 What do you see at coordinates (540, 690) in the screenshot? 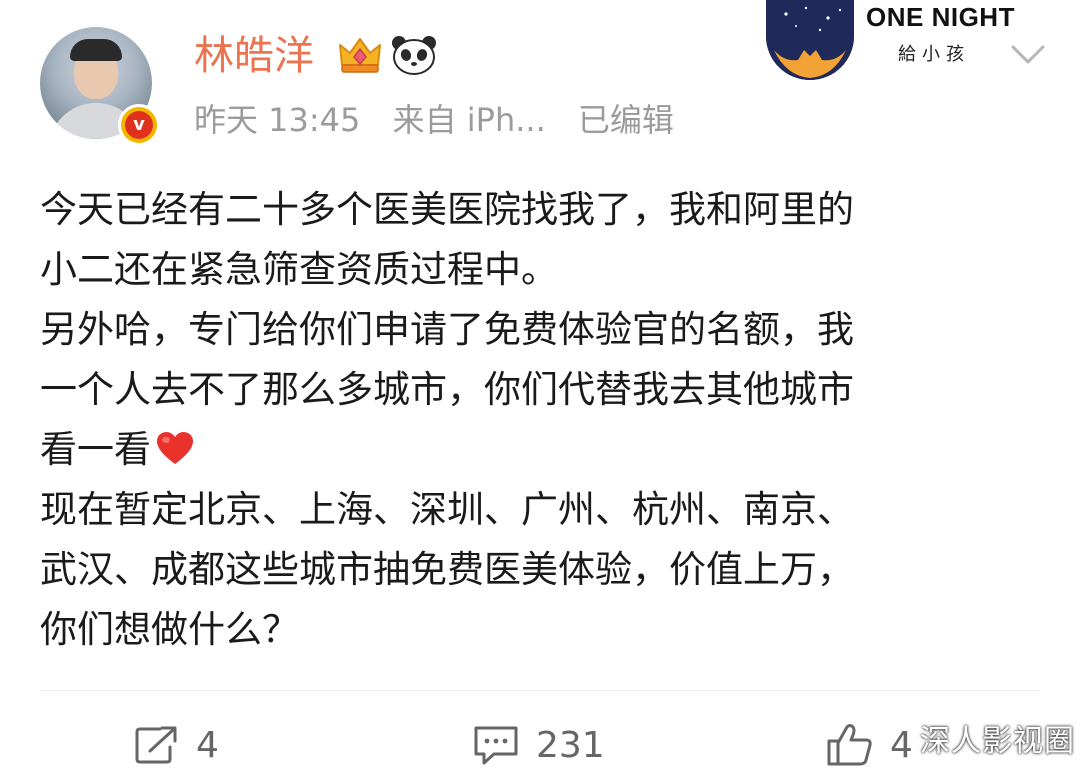
I see `divider` at bounding box center [540, 690].